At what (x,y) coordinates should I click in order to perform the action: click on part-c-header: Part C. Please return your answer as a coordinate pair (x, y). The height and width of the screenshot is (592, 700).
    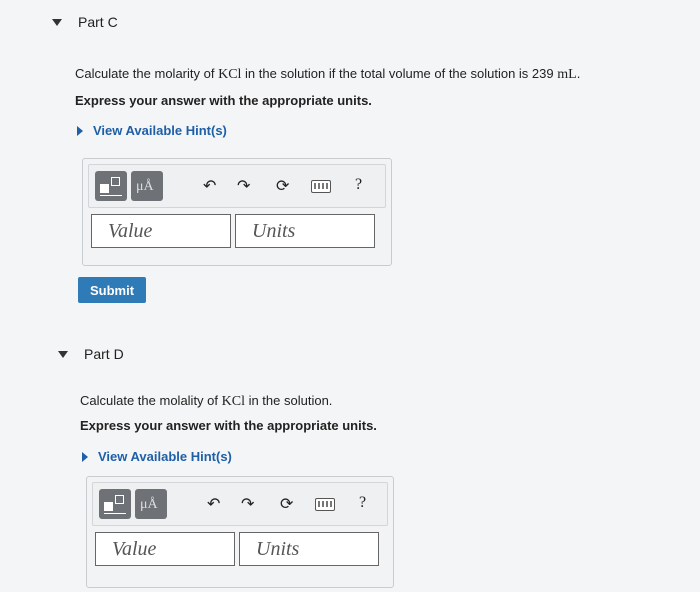
    Looking at the image, I should click on (85, 22).